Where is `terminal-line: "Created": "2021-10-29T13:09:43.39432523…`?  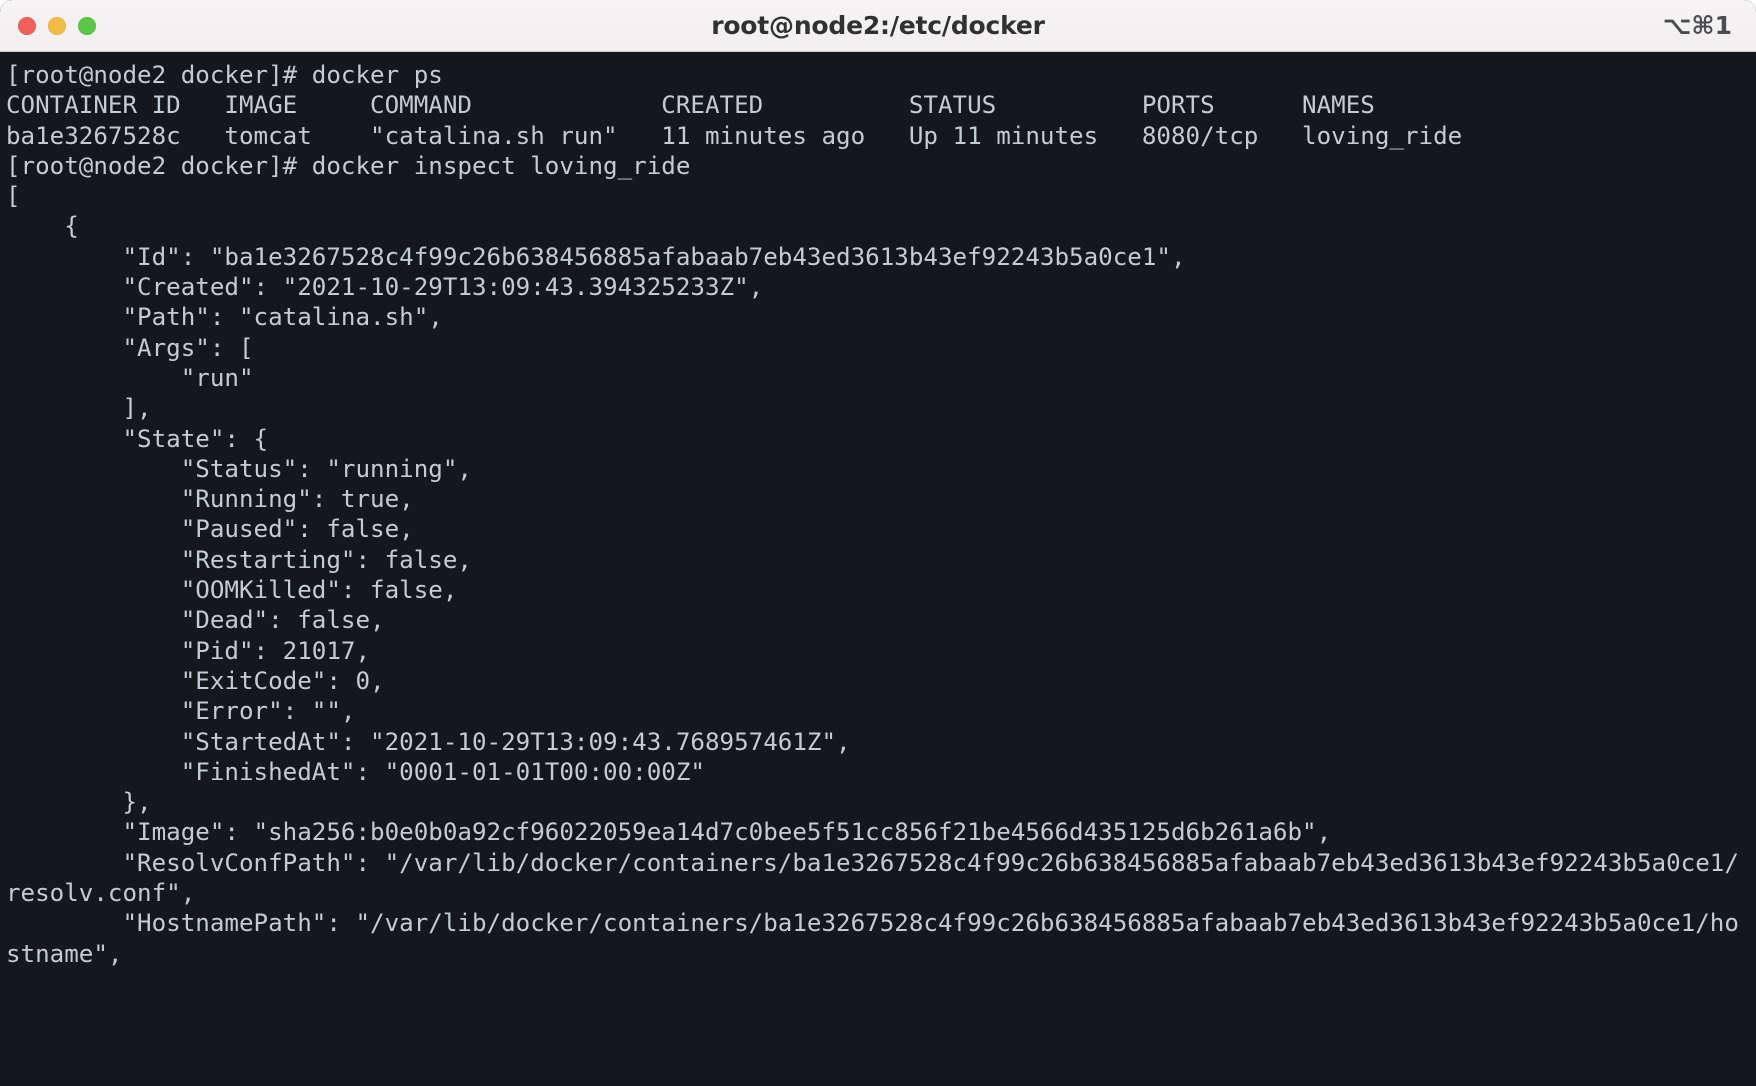
terminal-line: "Created": "2021-10-29T13:09:43.39432523… is located at coordinates (385, 287).